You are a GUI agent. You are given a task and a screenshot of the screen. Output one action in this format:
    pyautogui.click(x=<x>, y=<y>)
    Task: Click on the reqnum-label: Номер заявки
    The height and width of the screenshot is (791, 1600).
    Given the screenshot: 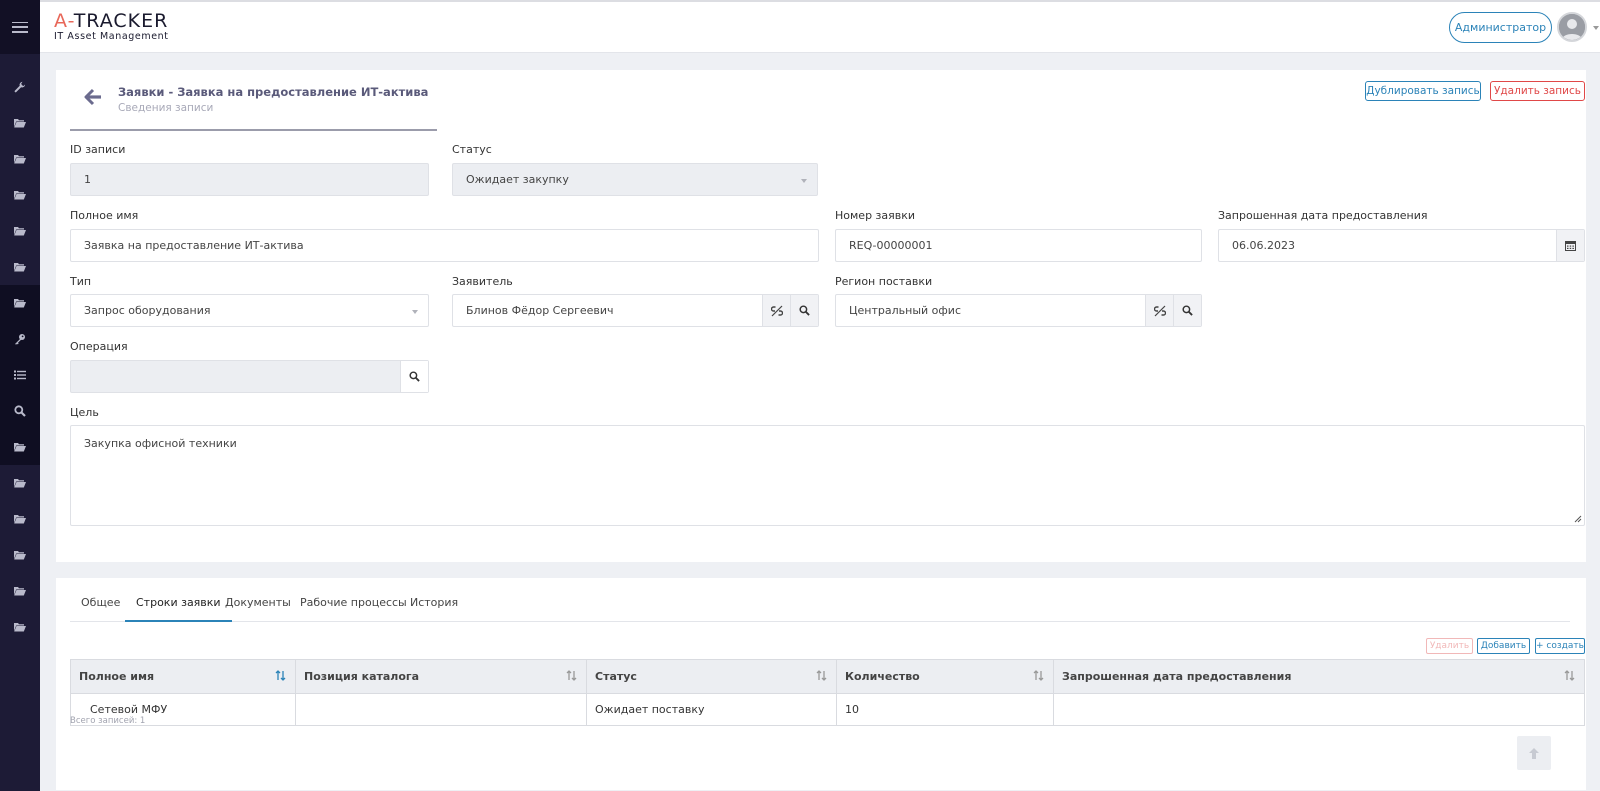 What is the action you would take?
    pyautogui.click(x=875, y=215)
    